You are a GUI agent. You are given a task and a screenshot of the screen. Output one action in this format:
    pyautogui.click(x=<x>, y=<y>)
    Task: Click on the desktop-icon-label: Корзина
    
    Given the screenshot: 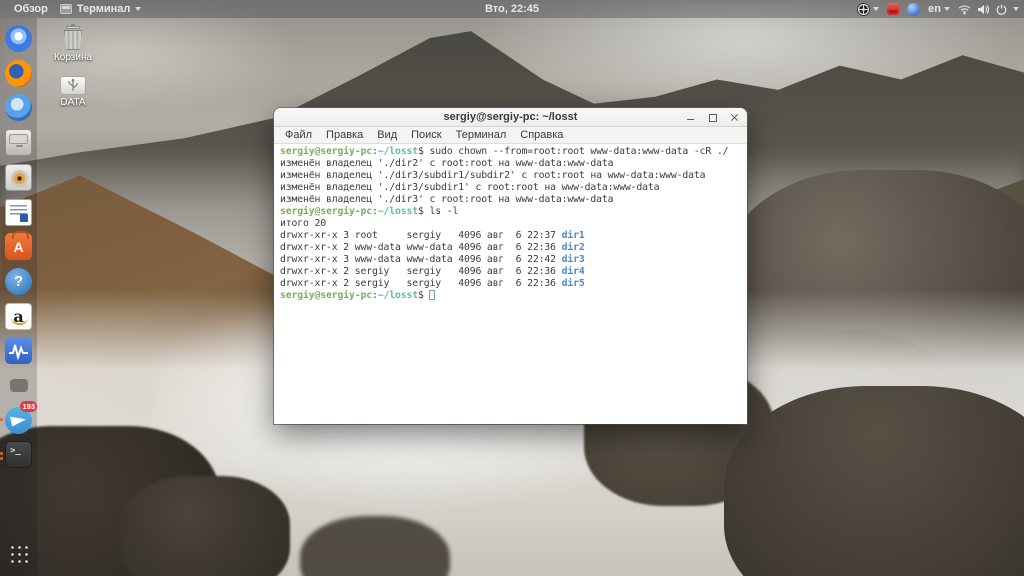 What is the action you would take?
    pyautogui.click(x=73, y=57)
    